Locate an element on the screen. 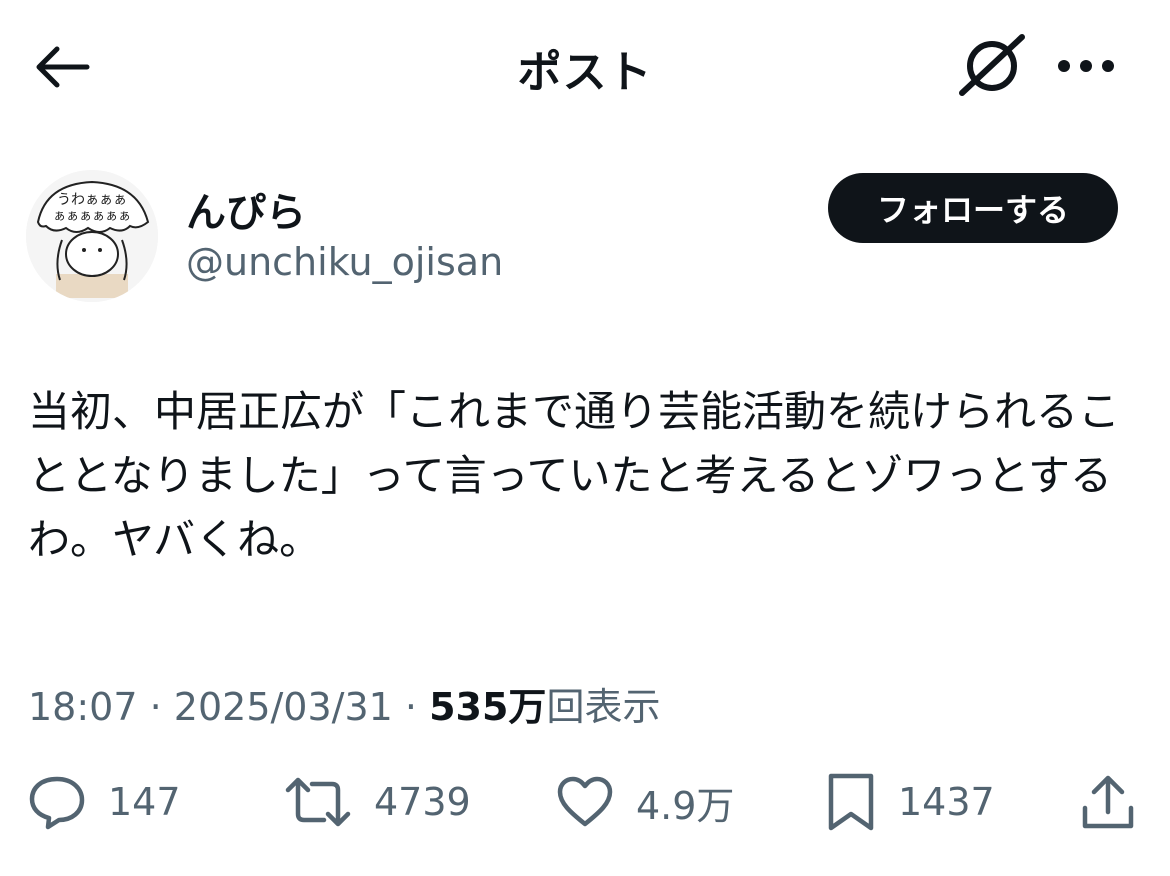  grok-button is located at coordinates (992, 66).